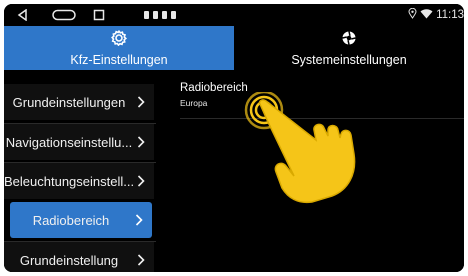  I want to click on status-indicators: 11:13, so click(436, 15).